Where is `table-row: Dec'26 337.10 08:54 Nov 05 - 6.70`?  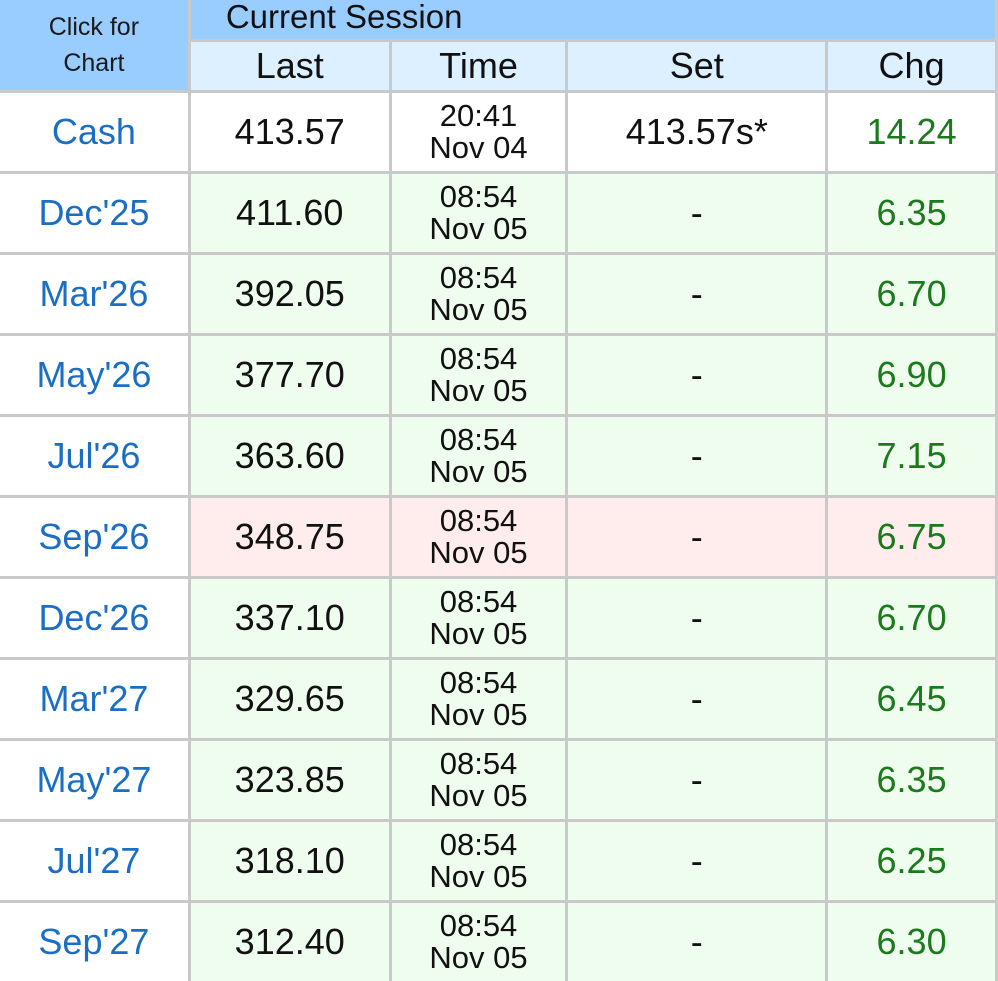 table-row: Dec'26 337.10 08:54 Nov 05 - 6.70 is located at coordinates (497, 618).